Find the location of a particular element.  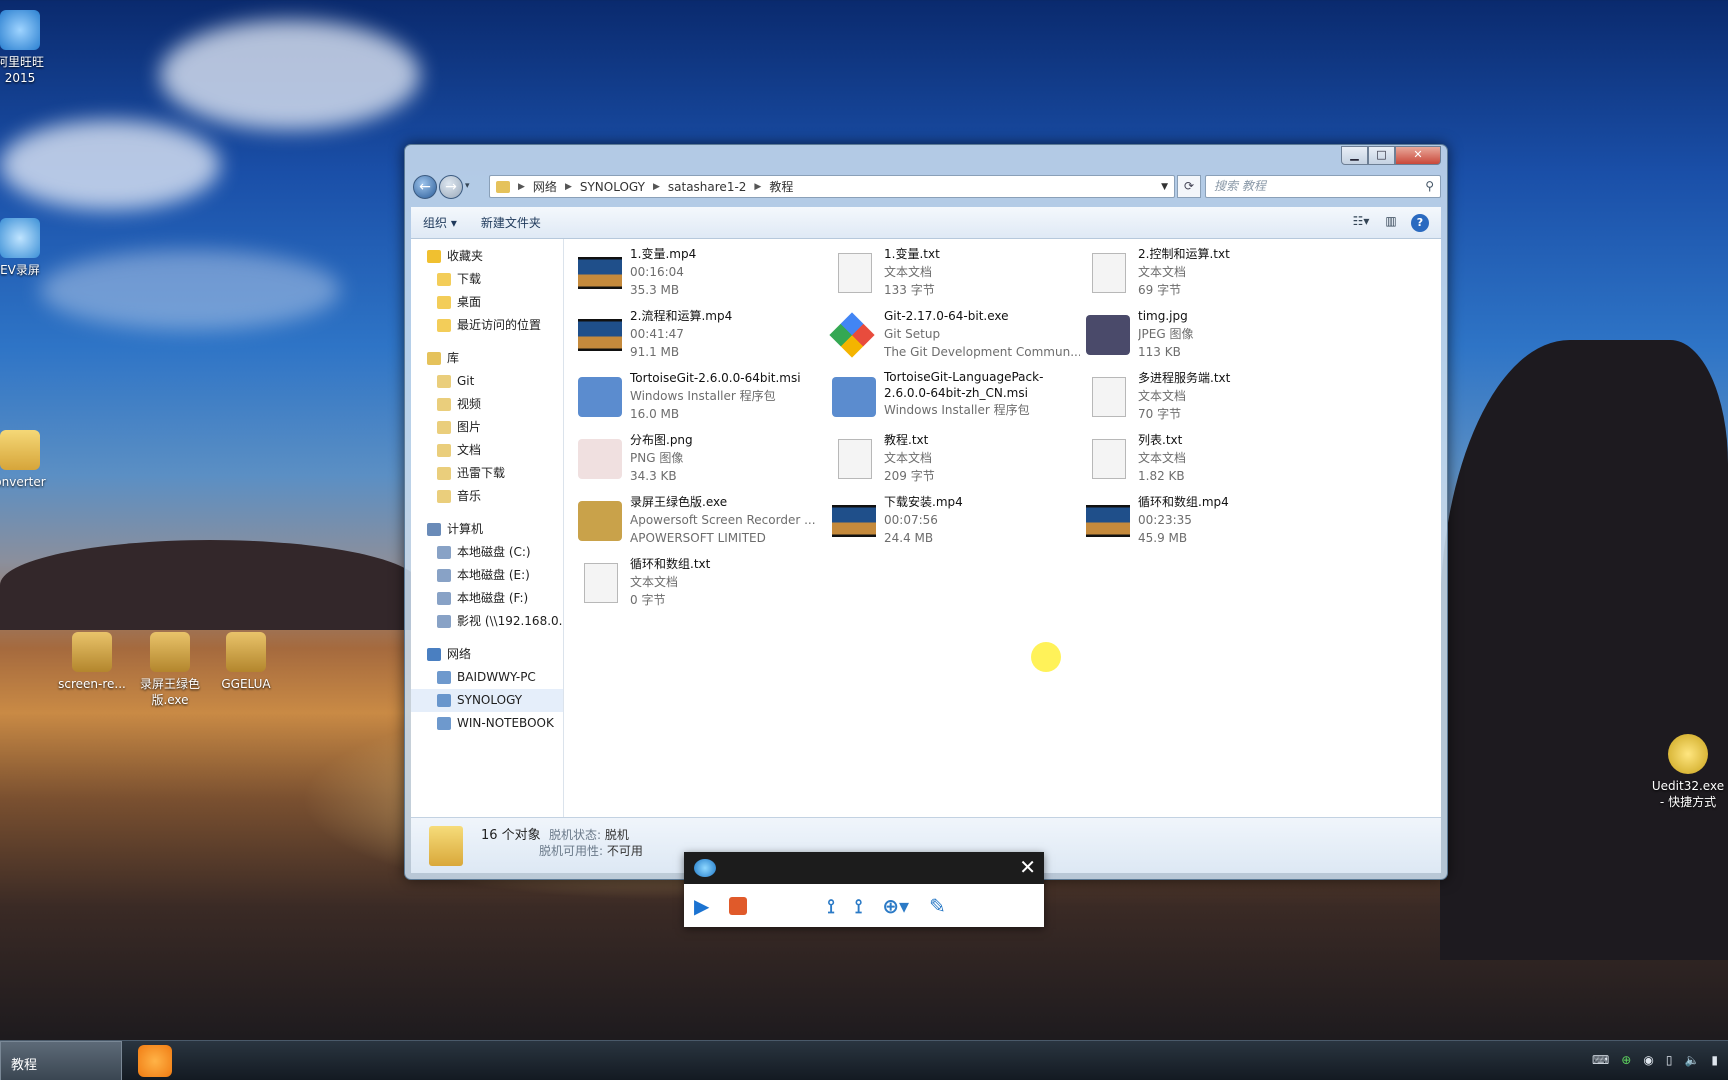

file-item: 循环和数组.txt 文本文档 0 字节 is located at coordinates (699, 583).